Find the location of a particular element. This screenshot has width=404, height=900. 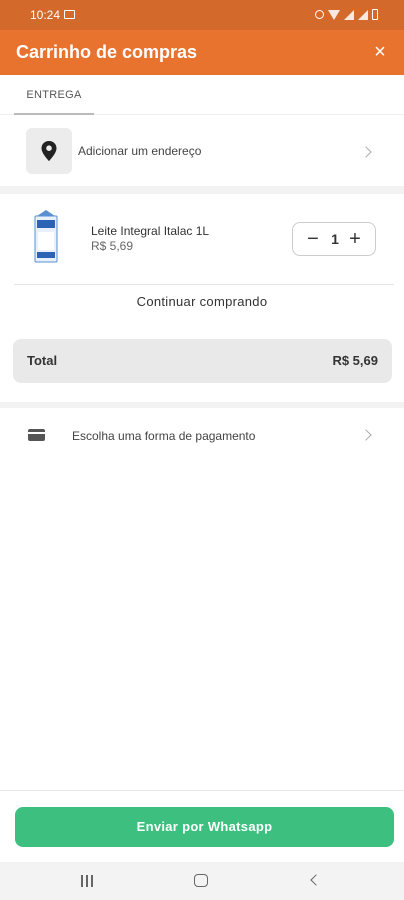

app-bar: Carrinho de compras × is located at coordinates (202, 52).